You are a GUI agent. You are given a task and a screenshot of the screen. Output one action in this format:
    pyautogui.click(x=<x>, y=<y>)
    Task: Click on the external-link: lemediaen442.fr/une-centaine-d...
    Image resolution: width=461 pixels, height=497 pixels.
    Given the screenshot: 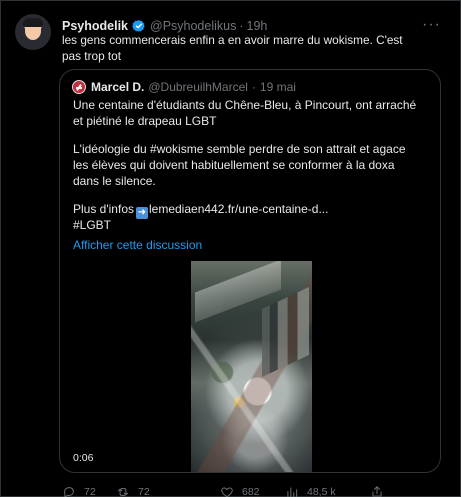 What is the action you would take?
    pyautogui.click(x=238, y=209)
    